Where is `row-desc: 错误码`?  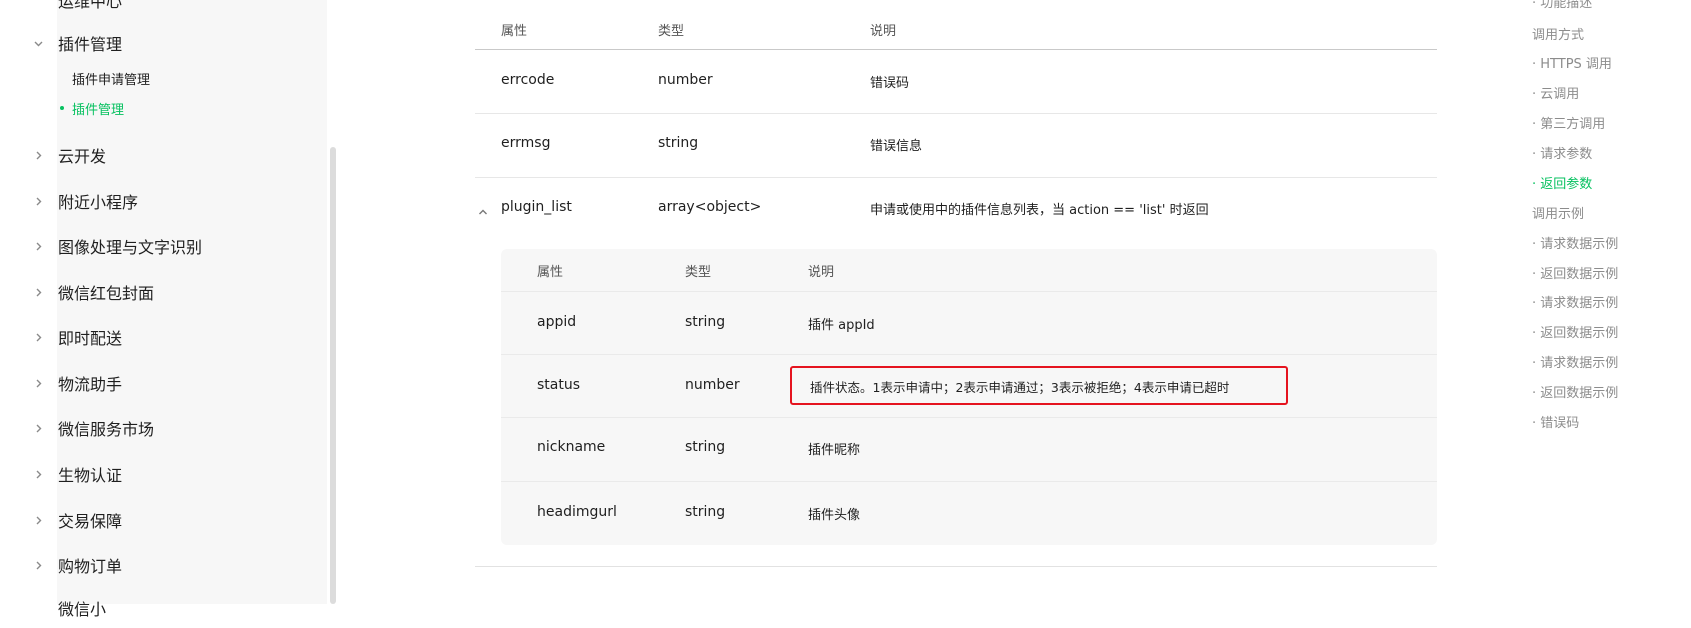 row-desc: 错误码 is located at coordinates (890, 83).